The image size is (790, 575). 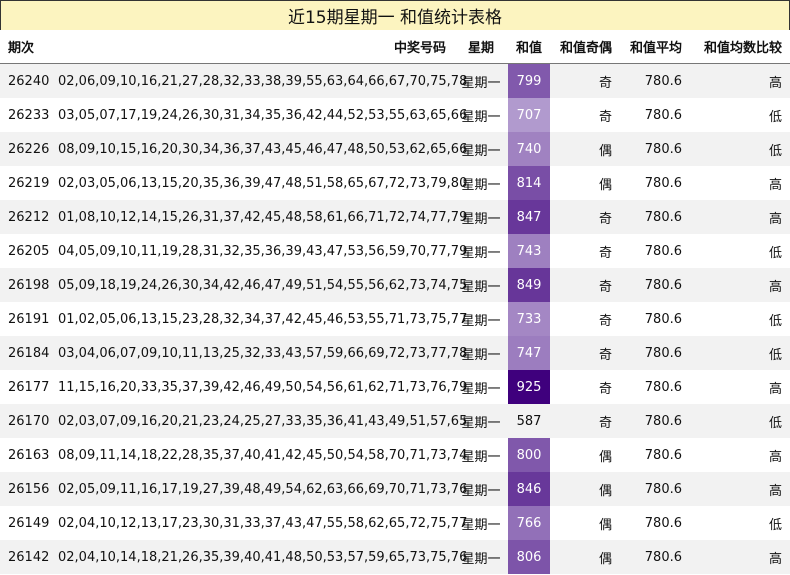 I want to click on cell-sum: 800, so click(x=529, y=455).